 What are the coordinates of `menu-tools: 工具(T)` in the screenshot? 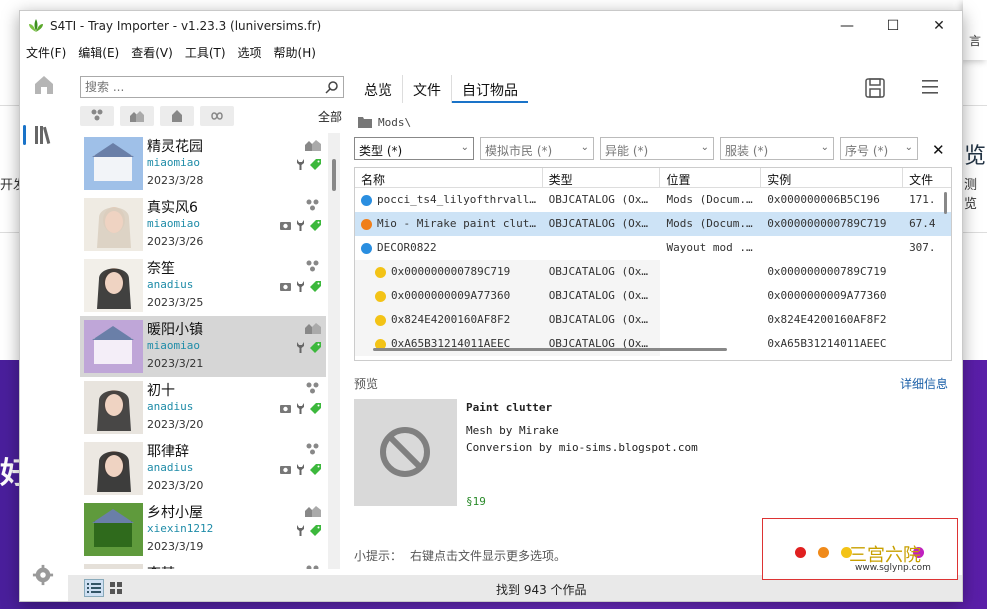 It's located at (205, 52).